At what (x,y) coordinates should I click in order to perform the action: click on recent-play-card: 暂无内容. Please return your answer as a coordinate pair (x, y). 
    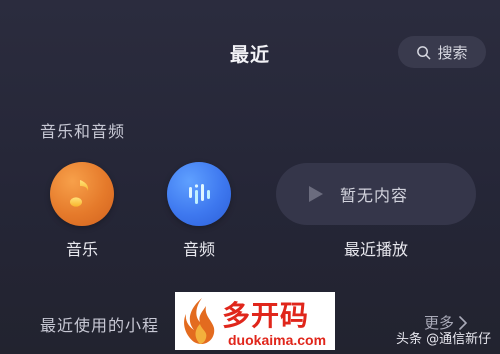
    Looking at the image, I should click on (376, 194).